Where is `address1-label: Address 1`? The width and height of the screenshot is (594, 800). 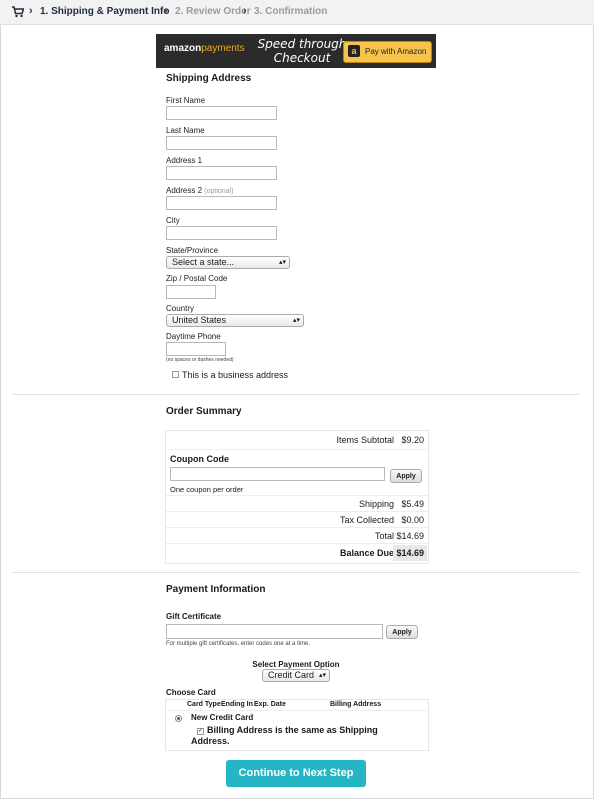
address1-label: Address 1 is located at coordinates (184, 160).